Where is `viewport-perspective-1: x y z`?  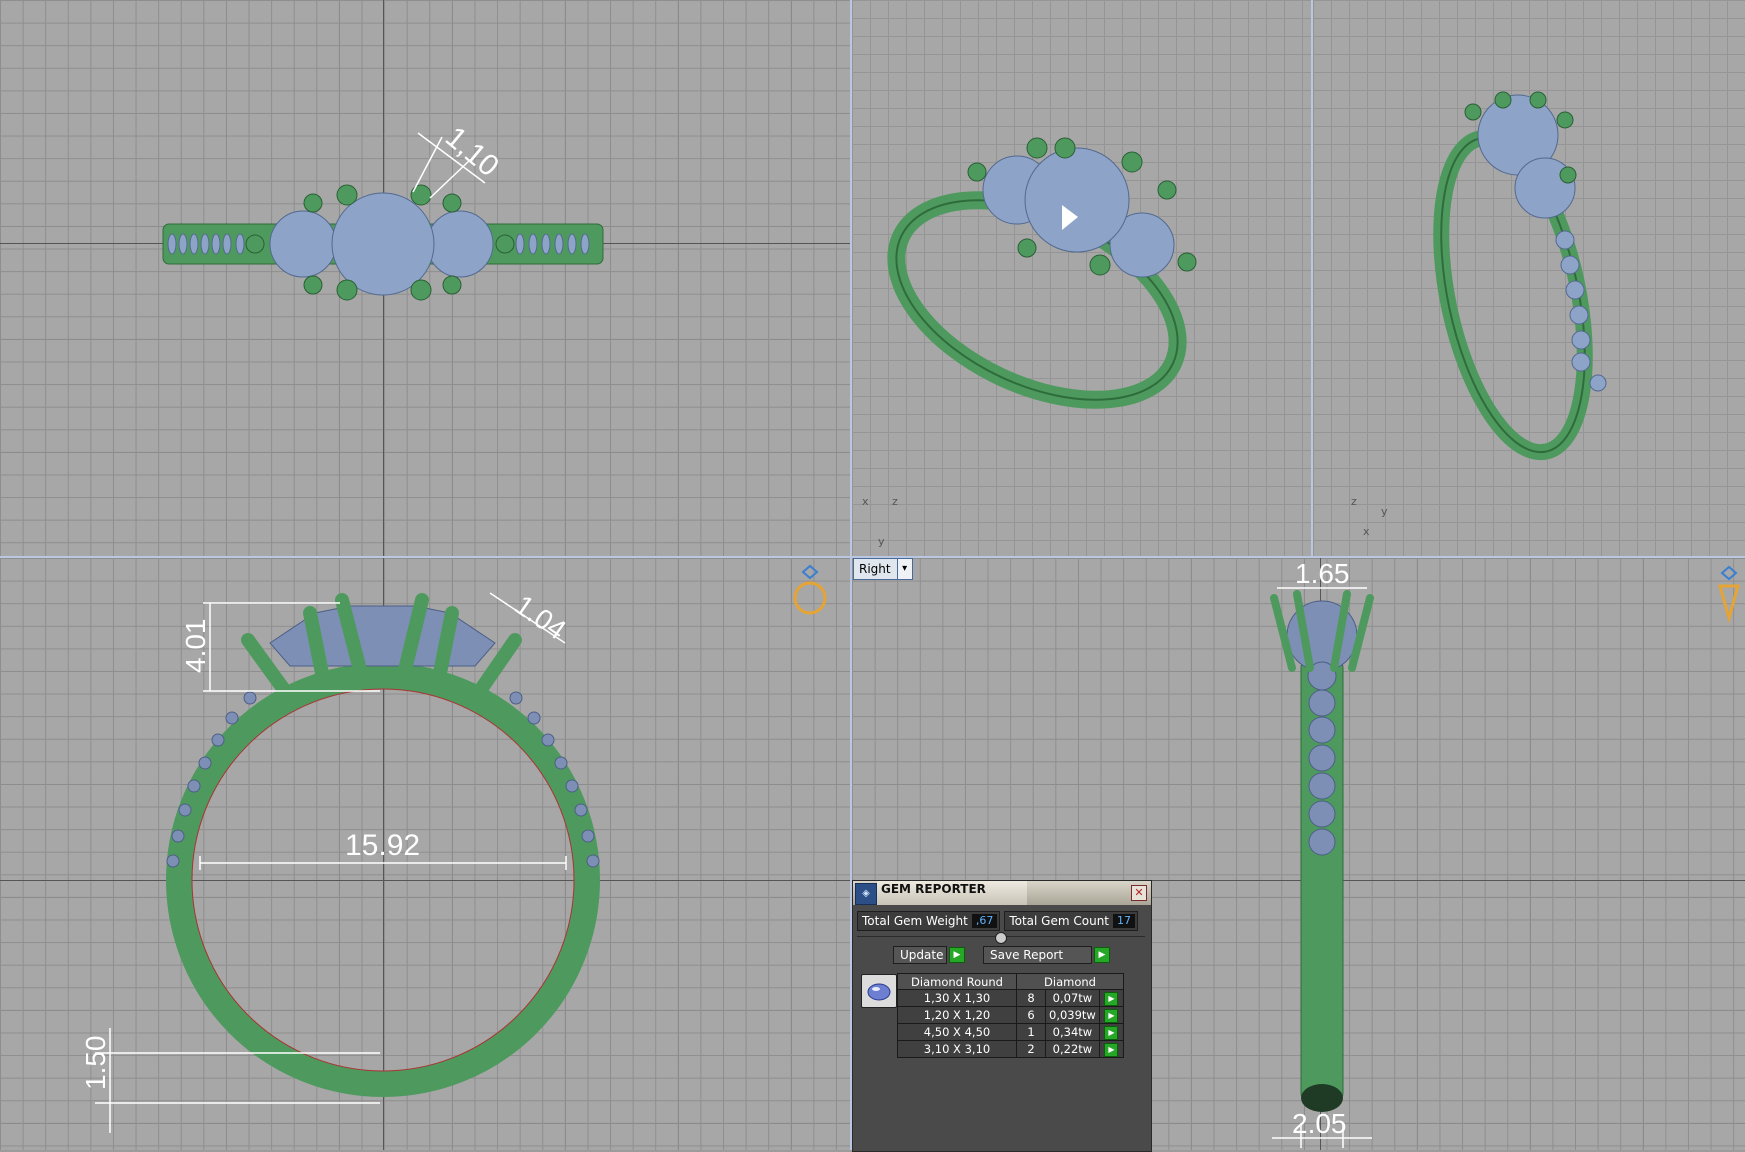
viewport-perspective-1: x y z is located at coordinates (1081, 278).